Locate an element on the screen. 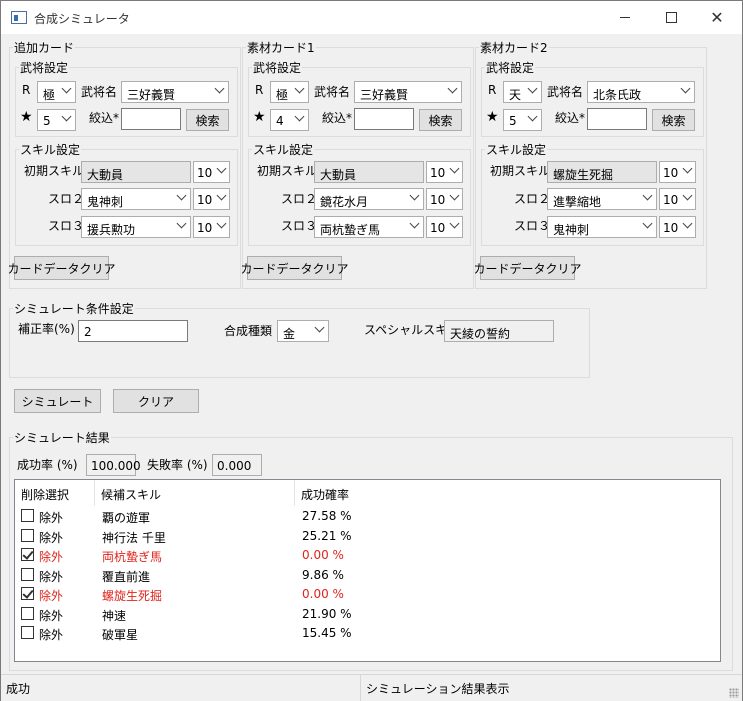 The image size is (743, 701). resize-grip-icon is located at coordinates (734, 693).